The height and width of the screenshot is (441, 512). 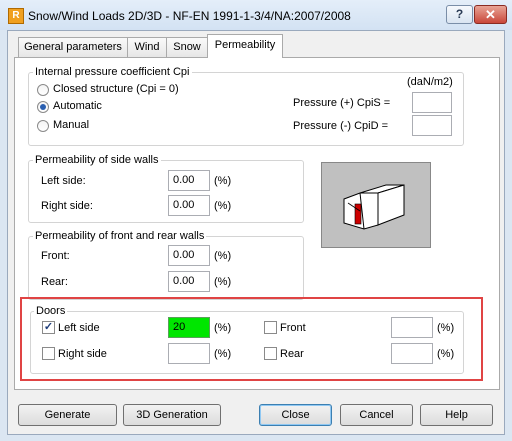 What do you see at coordinates (376, 415) in the screenshot?
I see `cancel-button: Cancel` at bounding box center [376, 415].